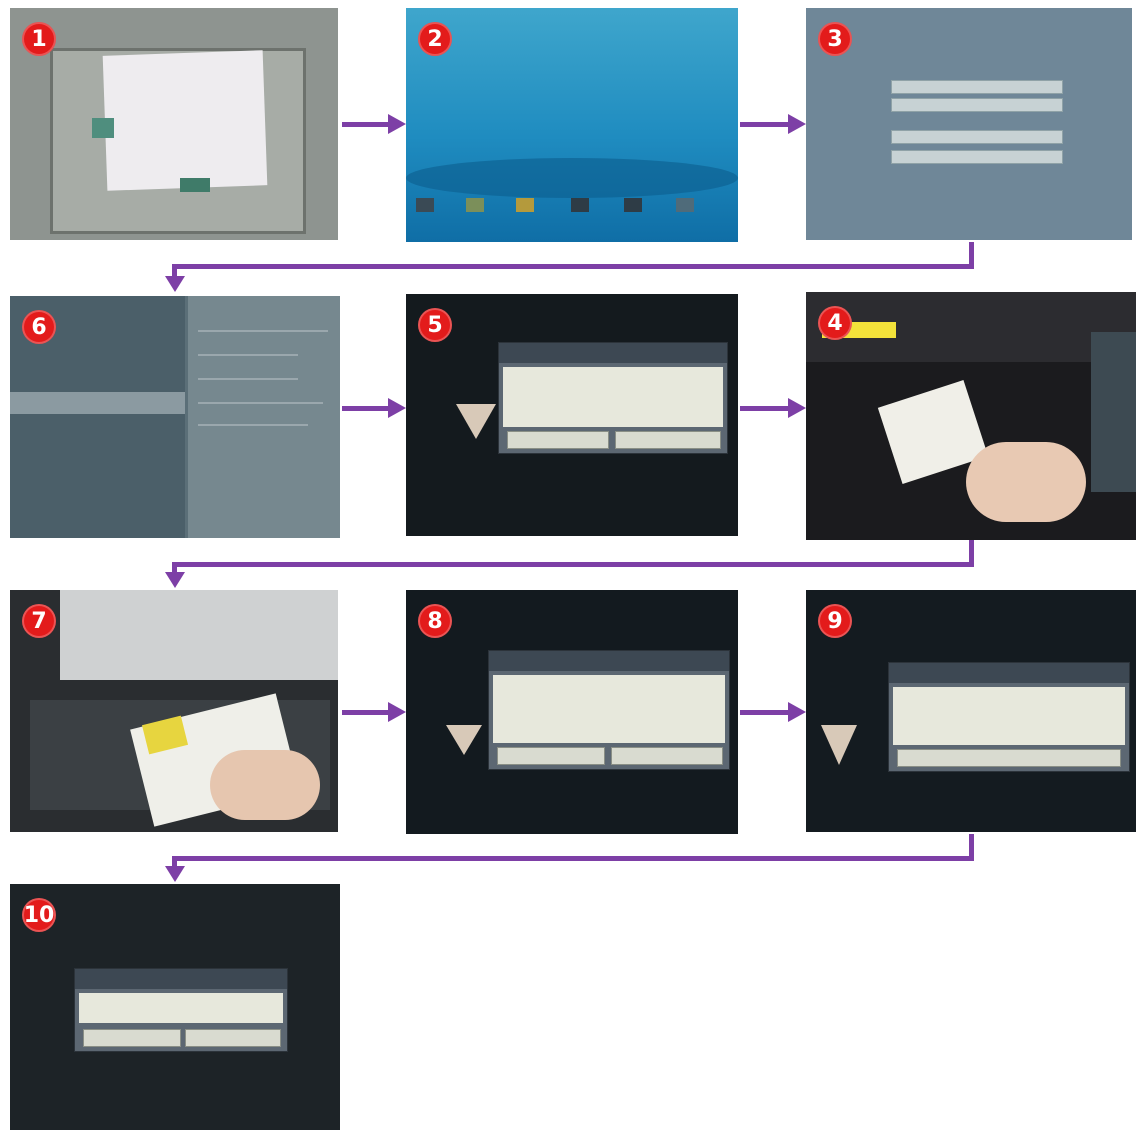 The height and width of the screenshot is (1132, 1136). What do you see at coordinates (835, 39) in the screenshot?
I see `step-badge: 3` at bounding box center [835, 39].